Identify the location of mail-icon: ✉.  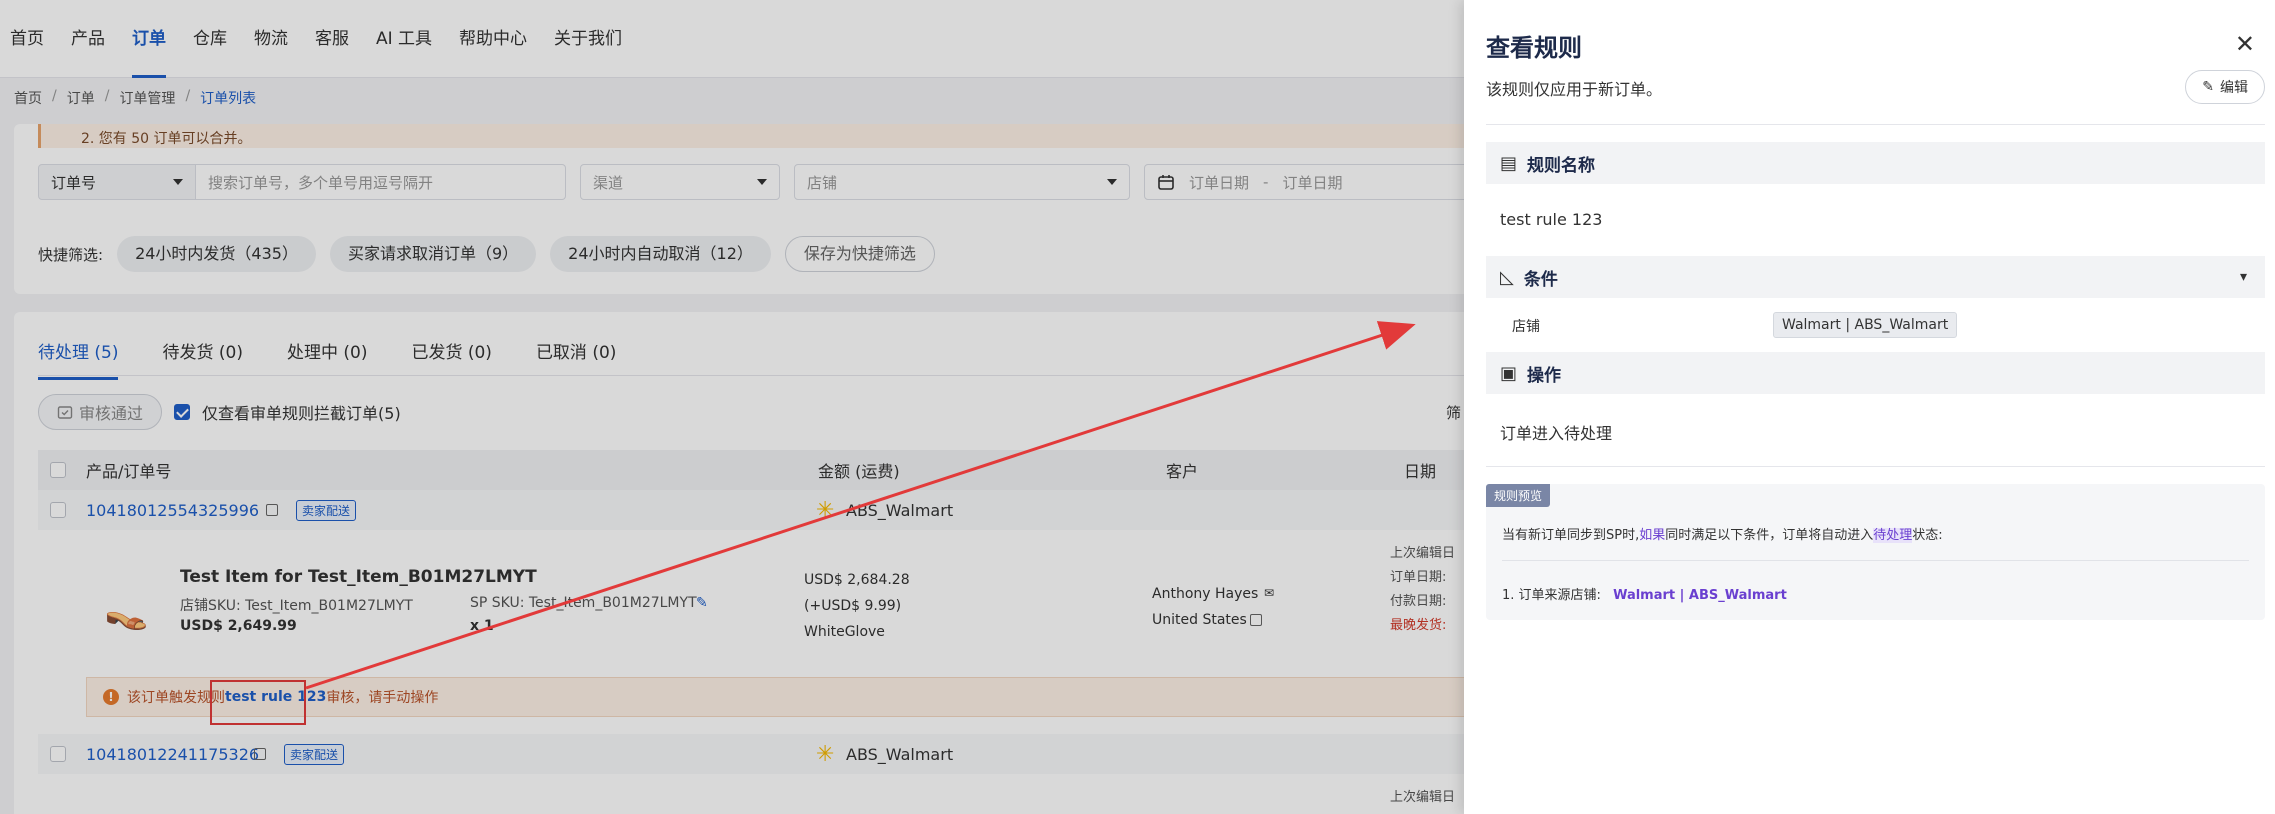
(1269, 593).